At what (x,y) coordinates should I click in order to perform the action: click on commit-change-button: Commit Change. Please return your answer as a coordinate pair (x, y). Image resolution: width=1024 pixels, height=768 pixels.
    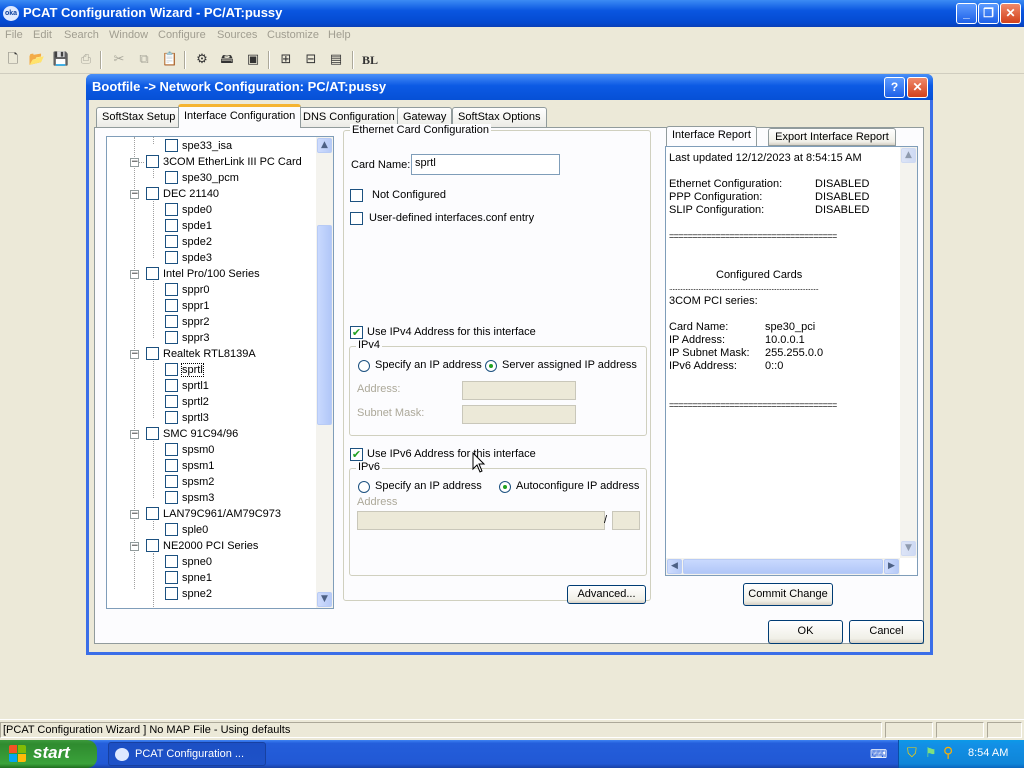
    Looking at the image, I should click on (788, 594).